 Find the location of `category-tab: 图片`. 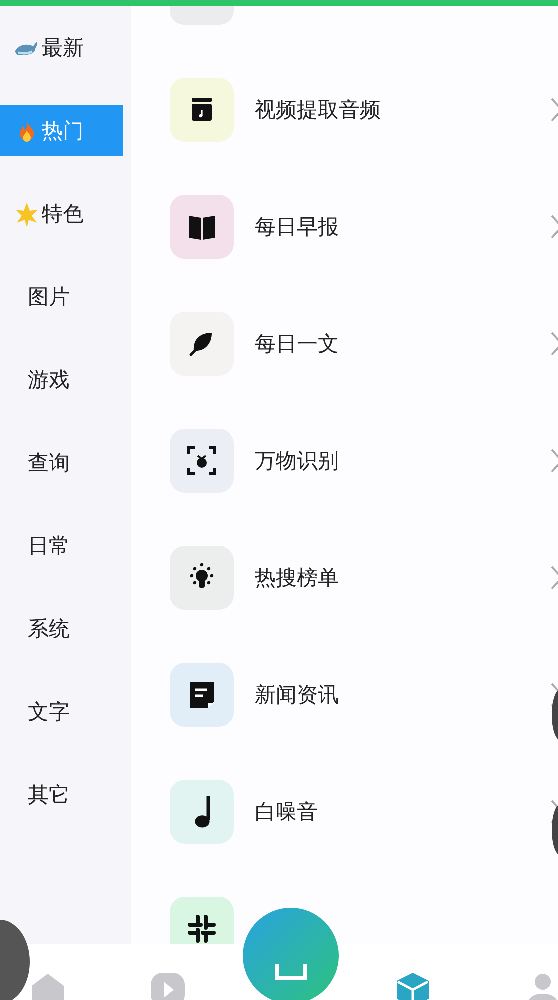

category-tab: 图片 is located at coordinates (61, 296).